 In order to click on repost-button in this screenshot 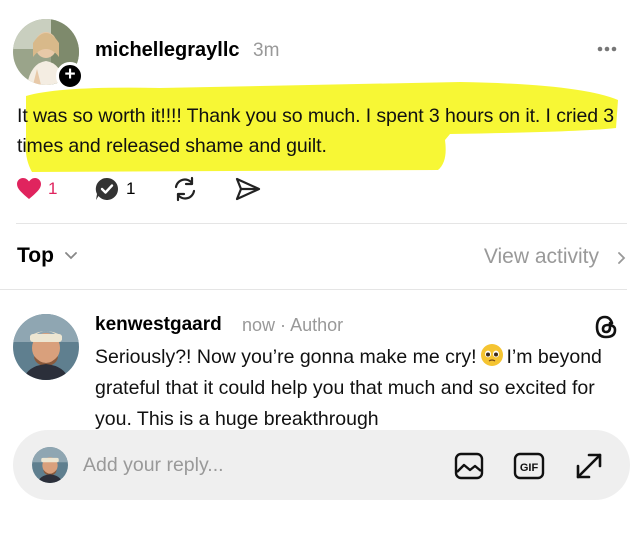, I will do `click(185, 189)`.